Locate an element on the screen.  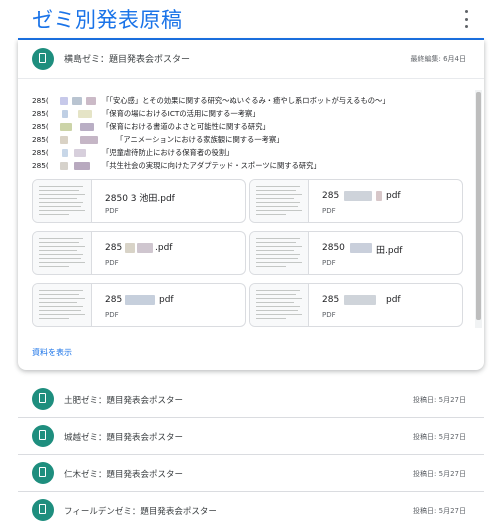
post-title: 土肥ゼミ：題目発表会ポスター is located at coordinates (124, 401).